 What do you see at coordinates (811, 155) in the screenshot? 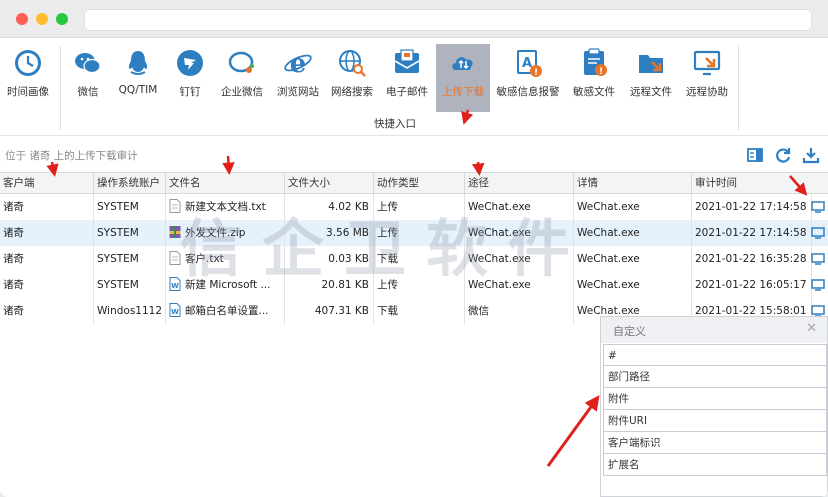
I see `download-icon` at bounding box center [811, 155].